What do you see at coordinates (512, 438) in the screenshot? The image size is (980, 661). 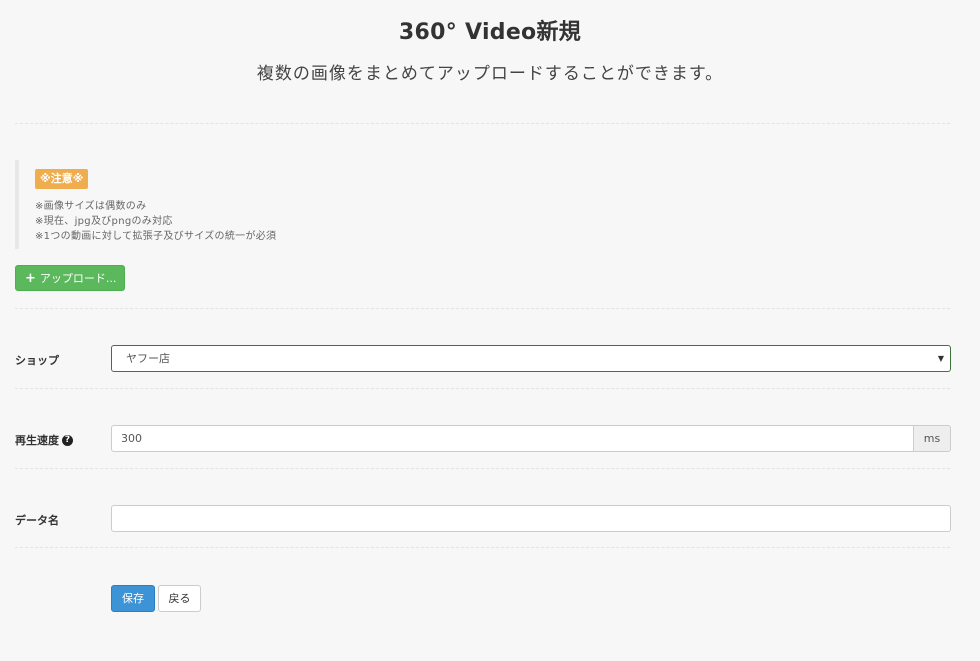 I see `speed-input` at bounding box center [512, 438].